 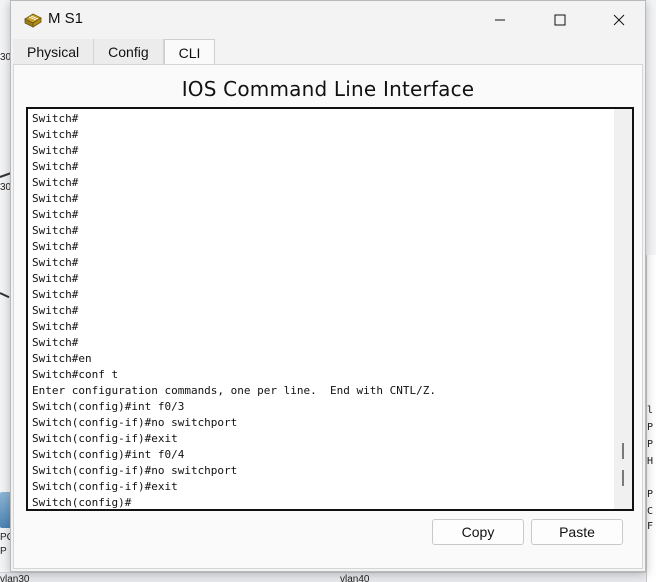 I want to click on bg-vlan-label: vlan30, so click(x=15, y=578).